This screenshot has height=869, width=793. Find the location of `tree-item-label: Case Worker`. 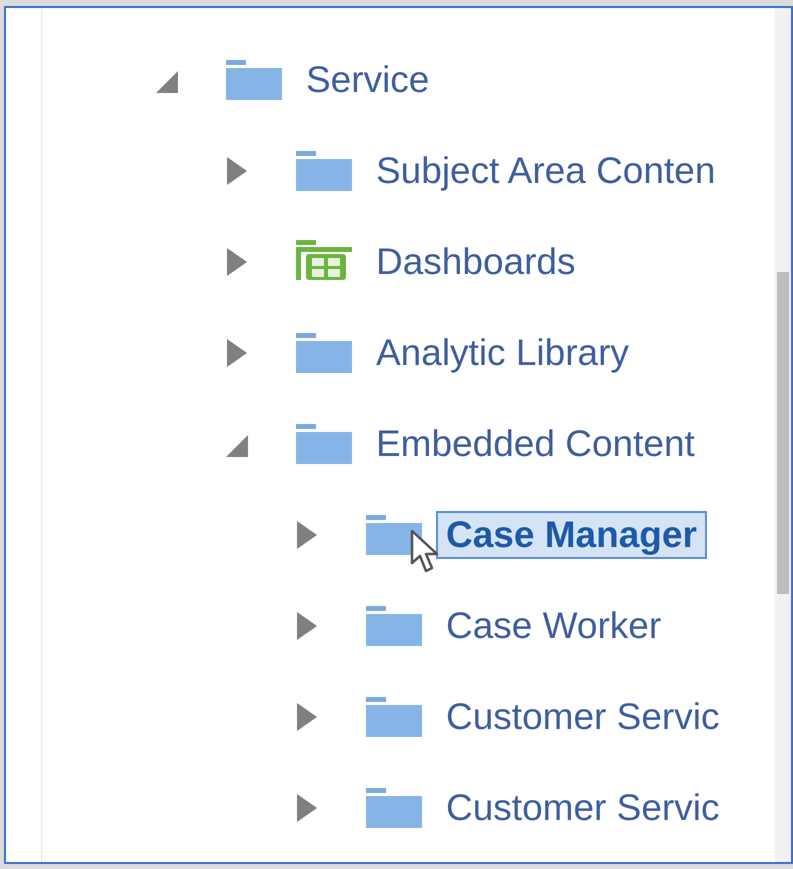

tree-item-label: Case Worker is located at coordinates (554, 626).